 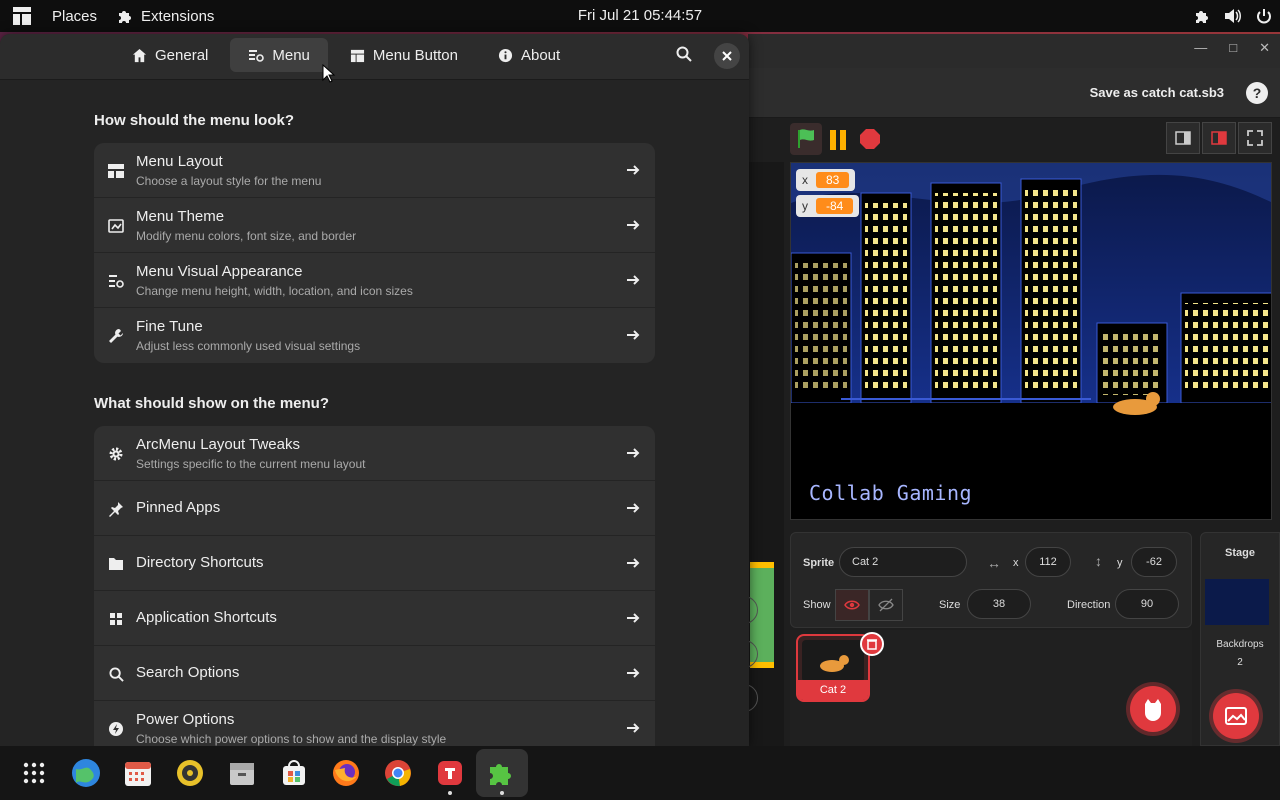 I want to click on dock-item-calendar, so click(x=138, y=773).